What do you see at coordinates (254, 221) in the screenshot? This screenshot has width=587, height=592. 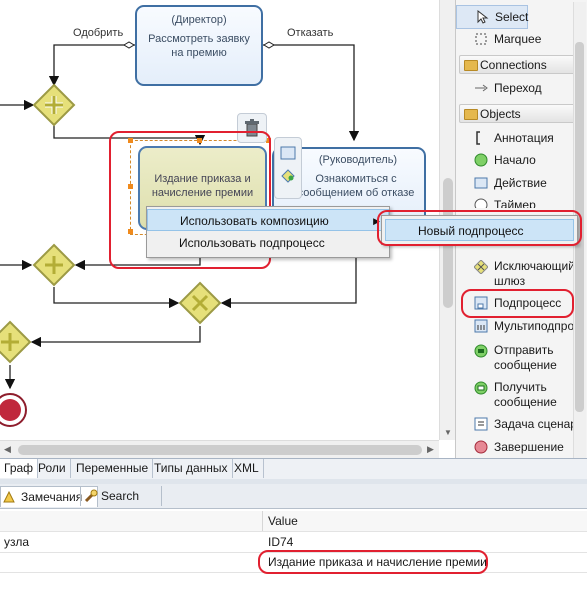 I see `menu-item-label: Использовать композицию` at bounding box center [254, 221].